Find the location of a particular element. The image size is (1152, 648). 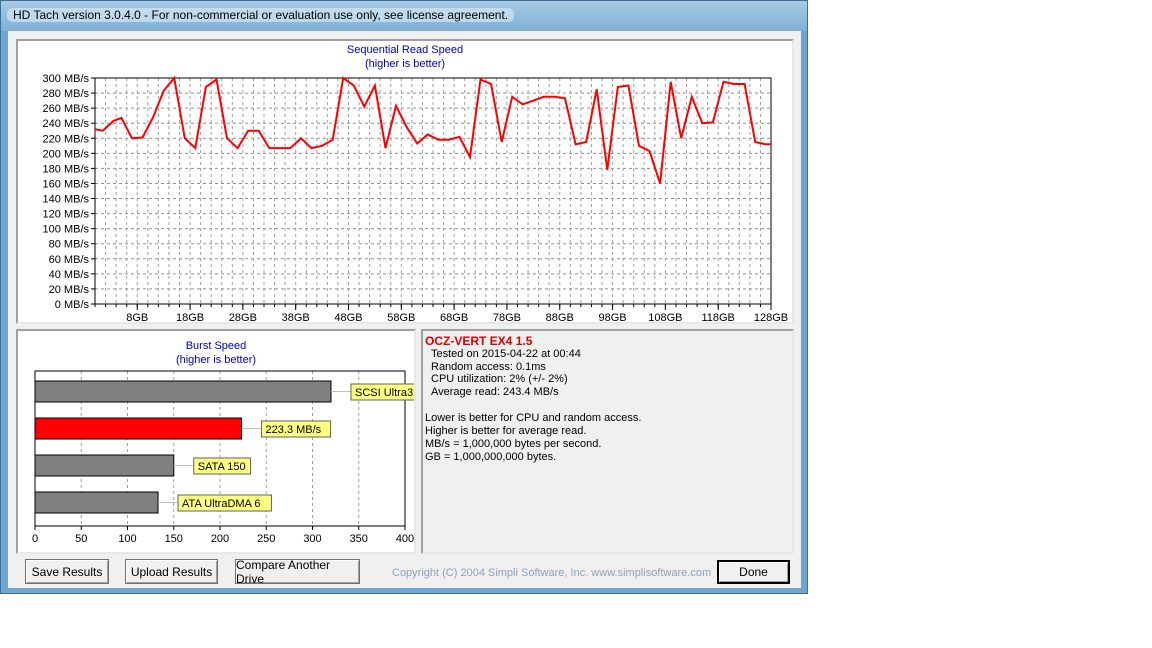

x-tick-label: 88GB is located at coordinates (560, 317).